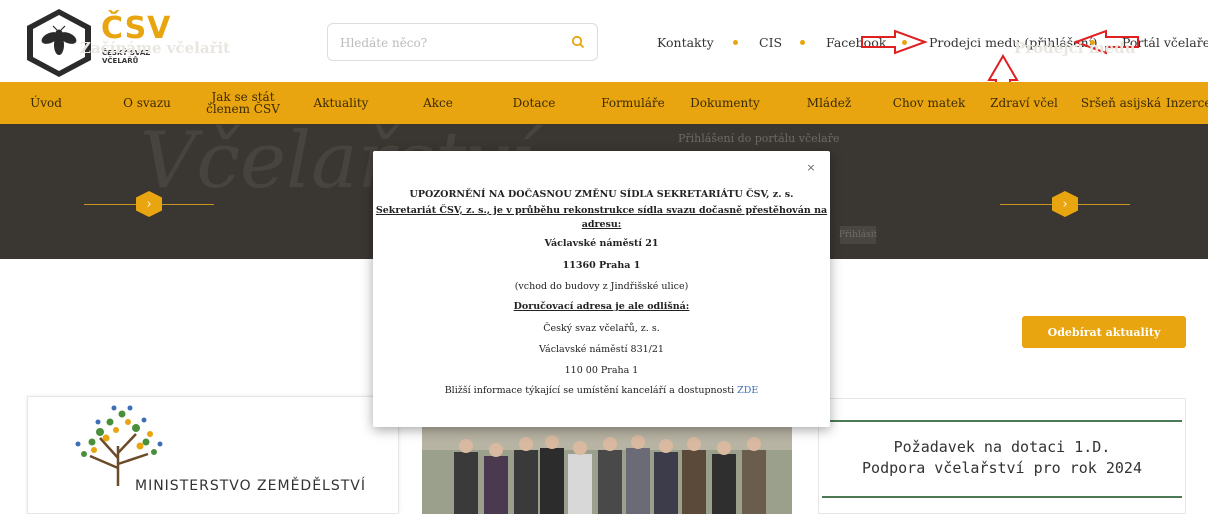 This screenshot has width=1208, height=514. Describe the element at coordinates (1002, 468) in the screenshot. I see `dotace-line-2: Podpora včelařství pro rok 2024` at that location.